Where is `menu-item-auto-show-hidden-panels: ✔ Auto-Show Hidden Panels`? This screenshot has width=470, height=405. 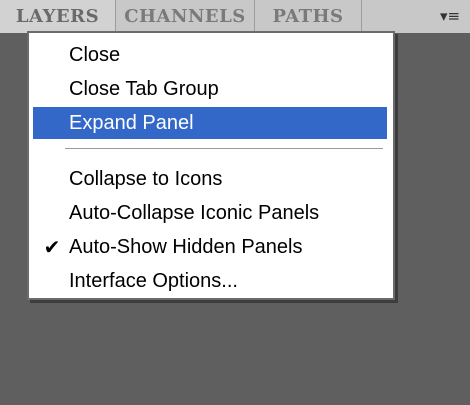 menu-item-auto-show-hidden-panels: ✔ Auto-Show Hidden Panels is located at coordinates (210, 247).